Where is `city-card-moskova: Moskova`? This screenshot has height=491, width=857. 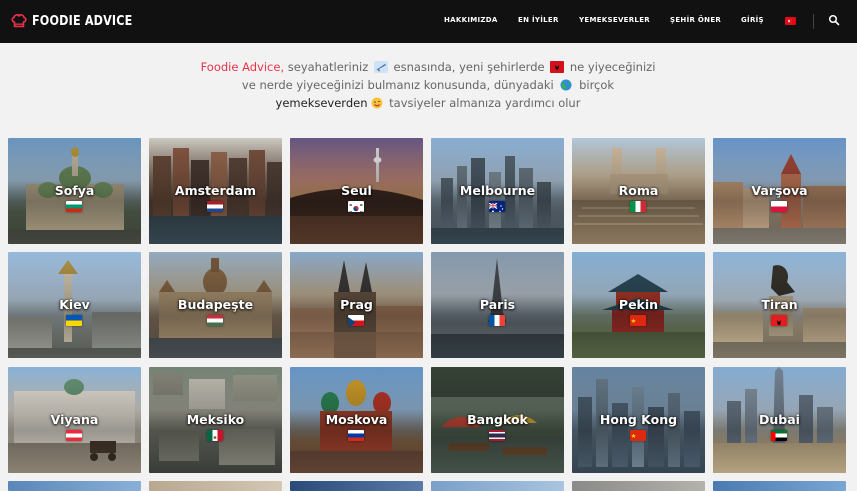 city-card-moskova: Moskova is located at coordinates (356, 420).